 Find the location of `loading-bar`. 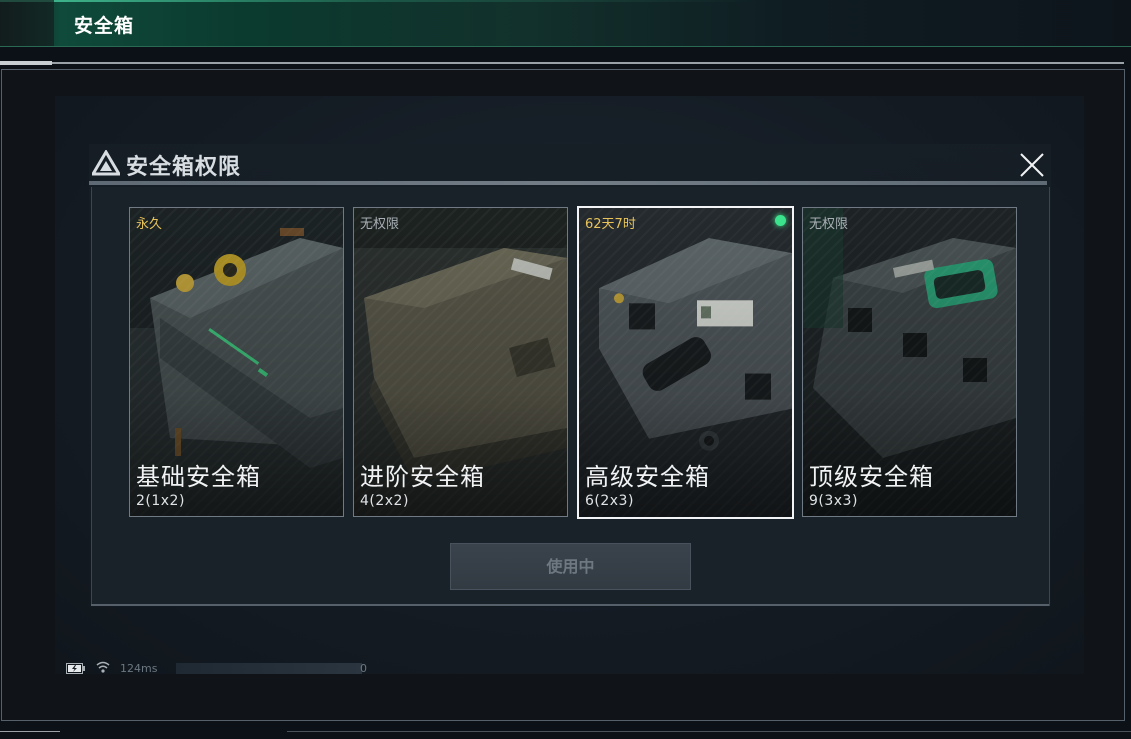

loading-bar is located at coordinates (269, 668).